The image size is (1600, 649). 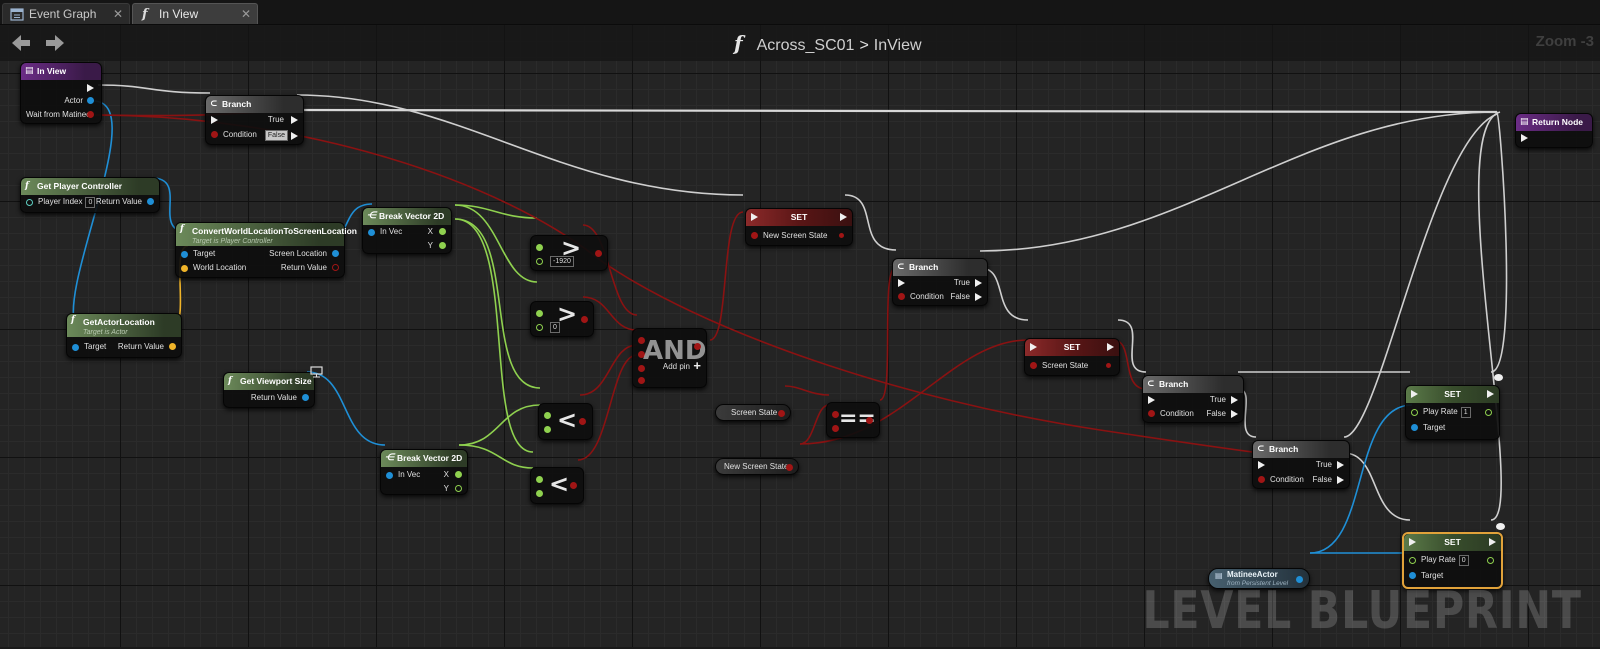 What do you see at coordinates (853, 420) in the screenshot?
I see `equals-node: ==` at bounding box center [853, 420].